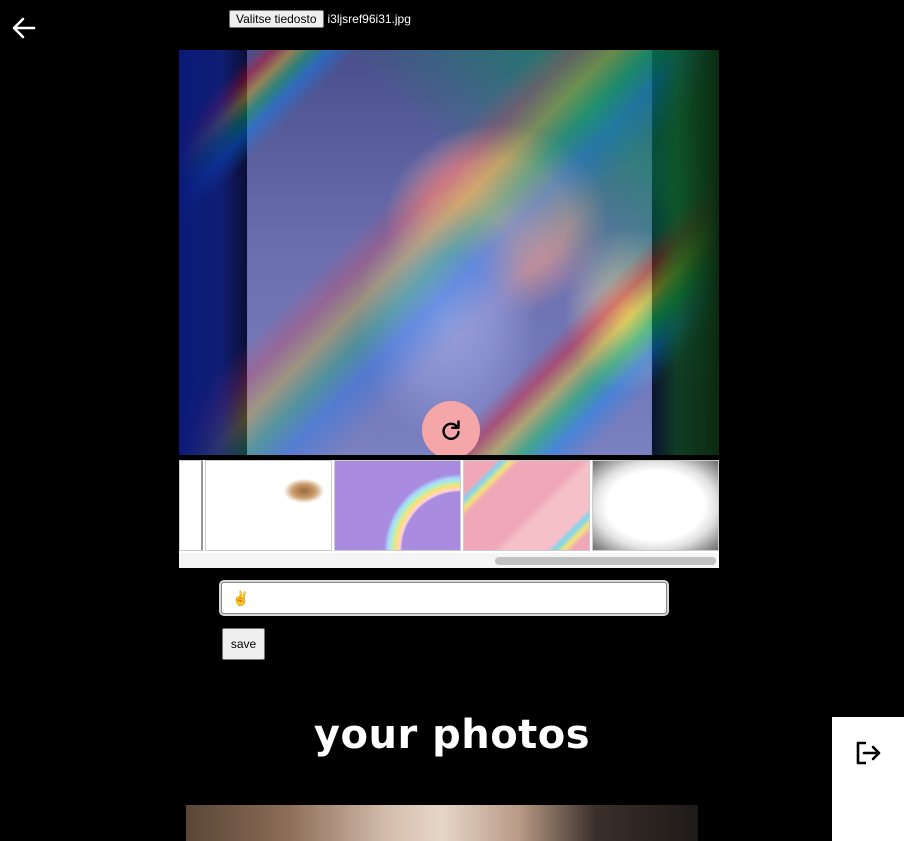  I want to click on filter-option-vignette, so click(655, 505).